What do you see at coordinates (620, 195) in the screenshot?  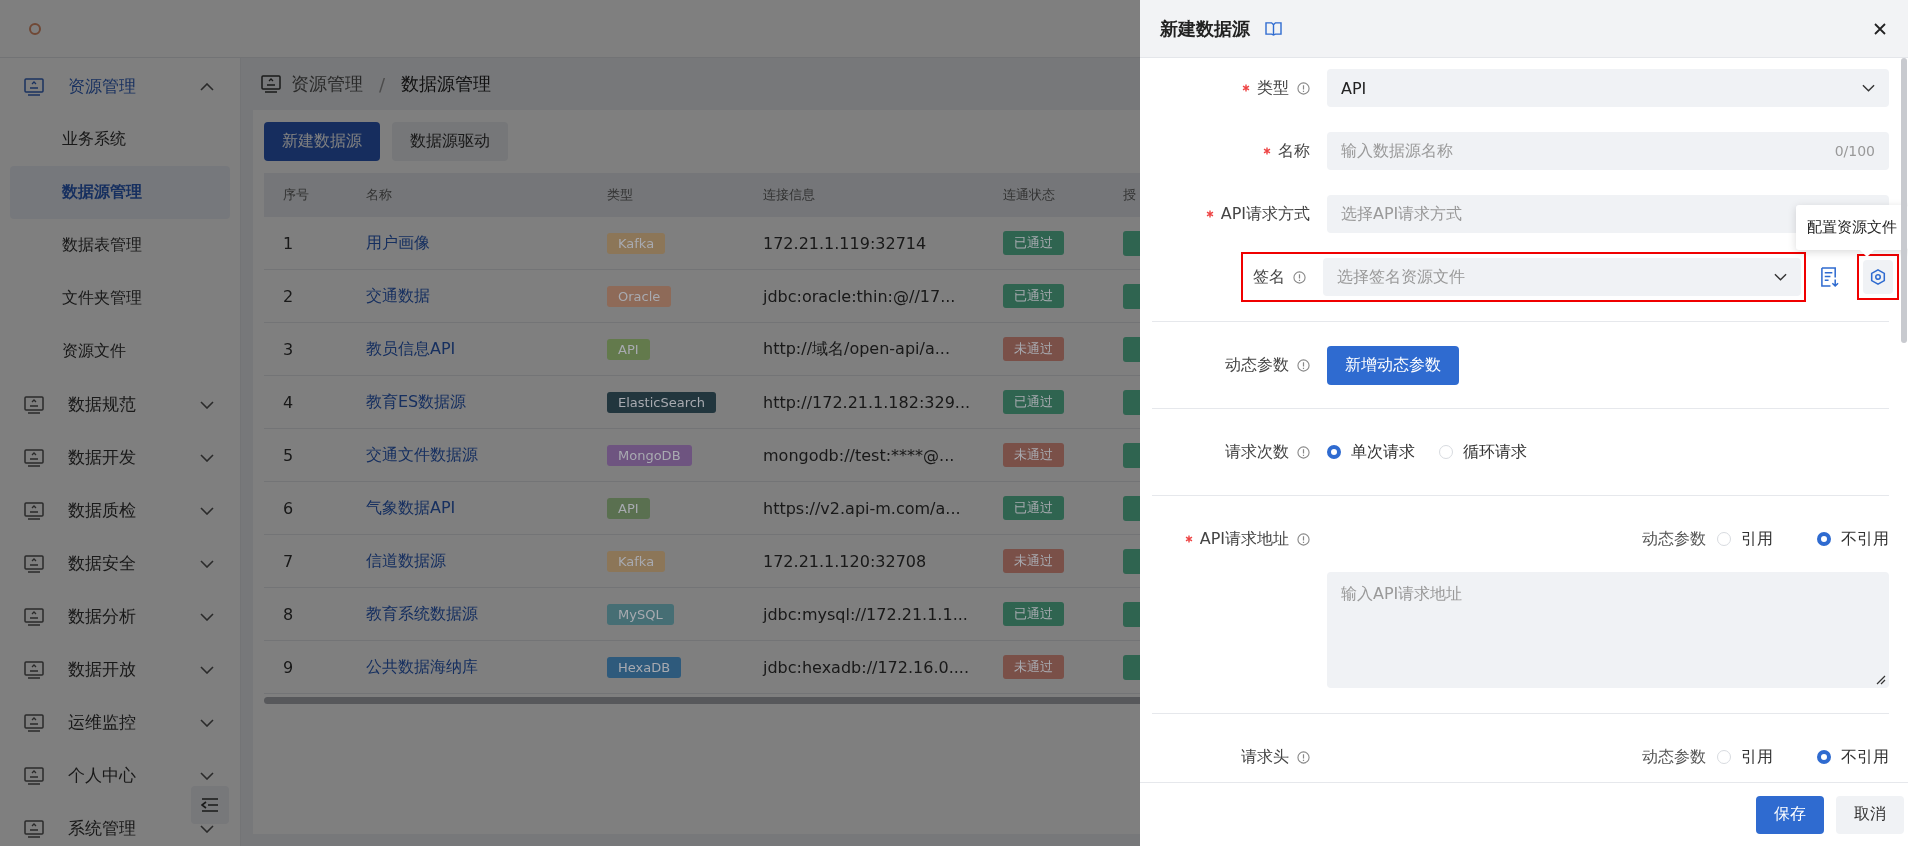 I see `column-header: 类型` at bounding box center [620, 195].